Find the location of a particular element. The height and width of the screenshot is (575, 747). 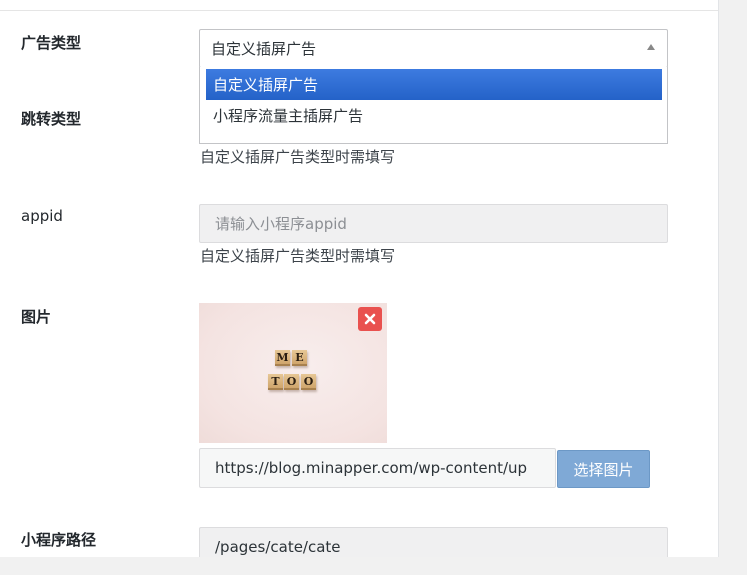

jump-type-hint: 自定义插屏广告类型时需填写 is located at coordinates (298, 157).